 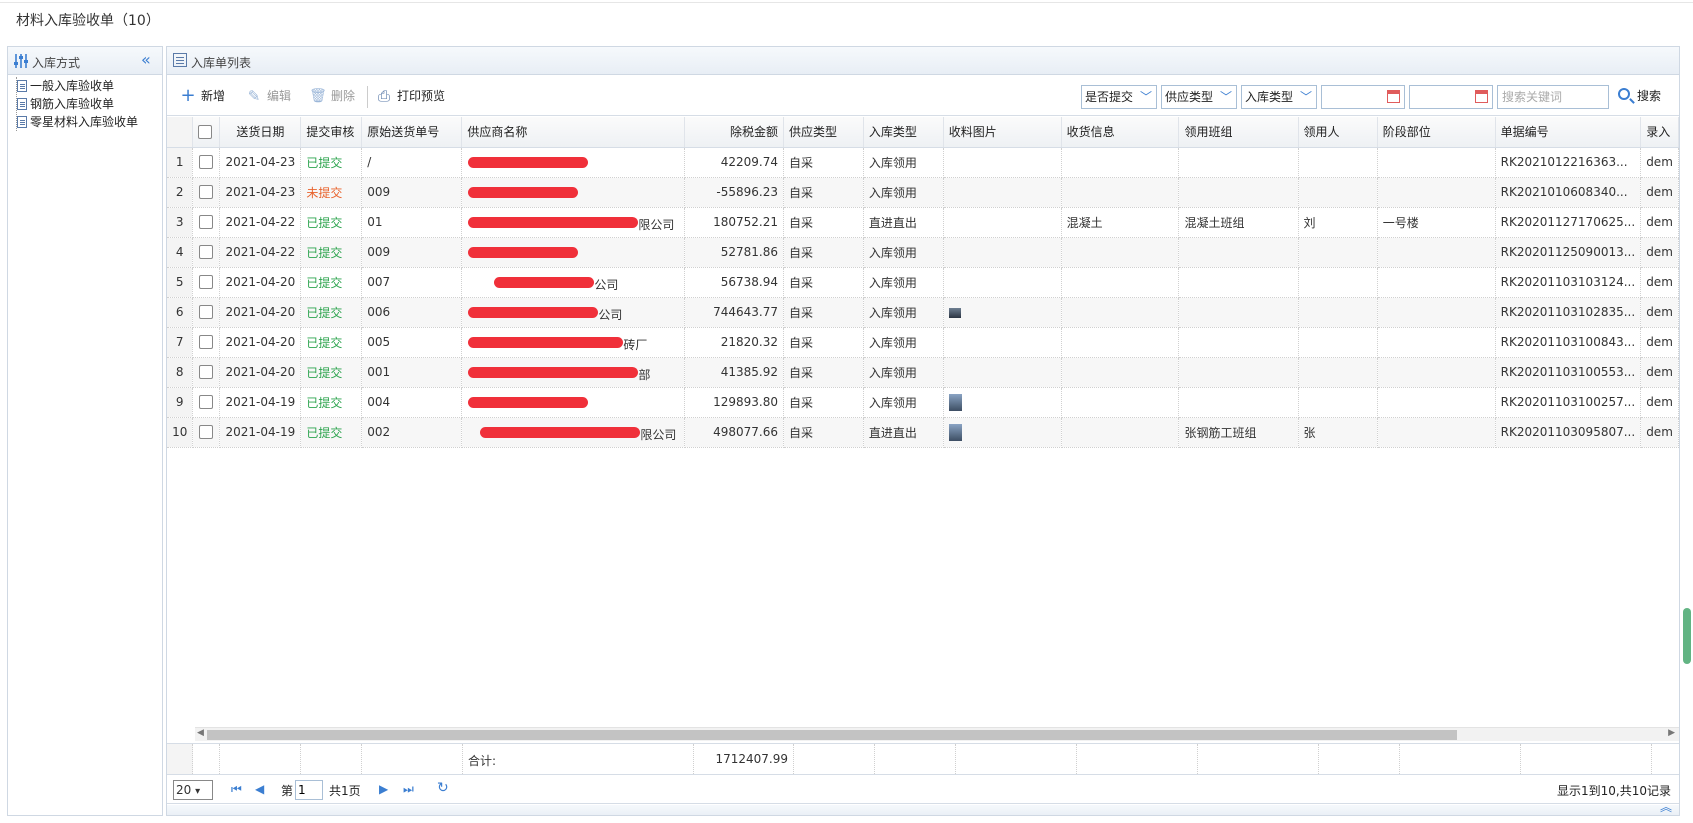 What do you see at coordinates (734, 132) in the screenshot?
I see `col-amount: 除税金额` at bounding box center [734, 132].